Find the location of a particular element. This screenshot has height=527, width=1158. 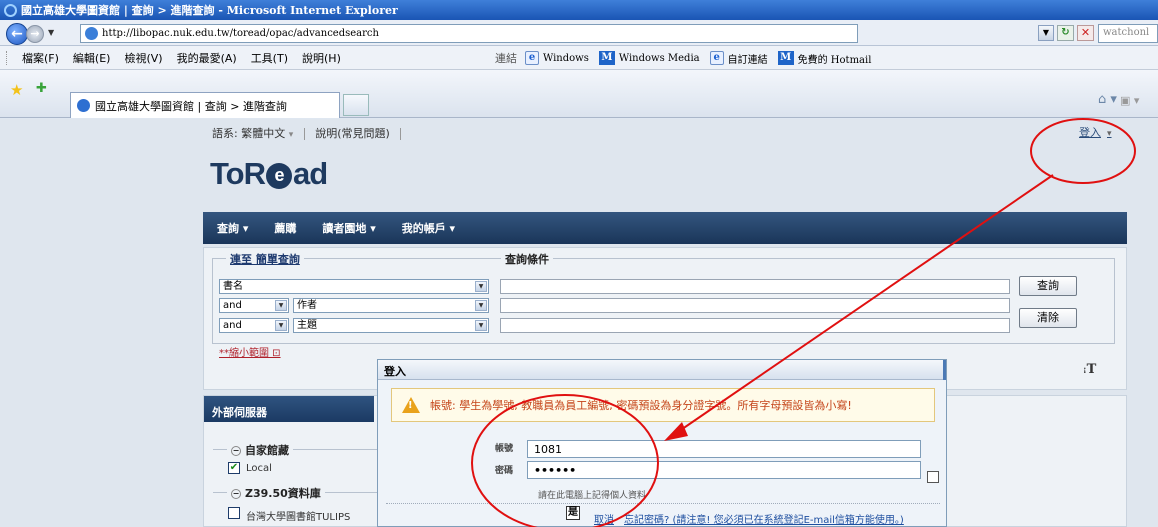

search-input: watchonl is located at coordinates (1128, 33).